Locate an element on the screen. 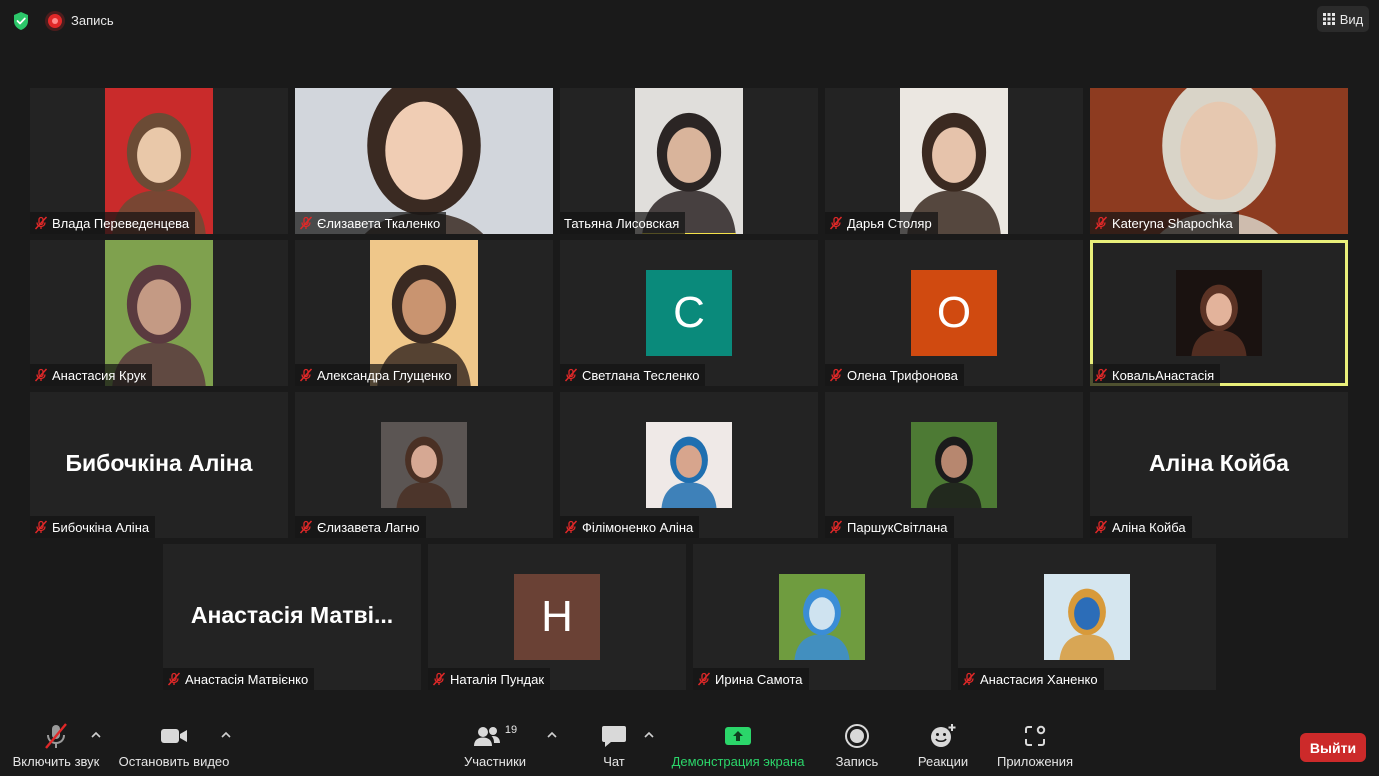  participant-initial-avatar: С is located at coordinates (689, 313).